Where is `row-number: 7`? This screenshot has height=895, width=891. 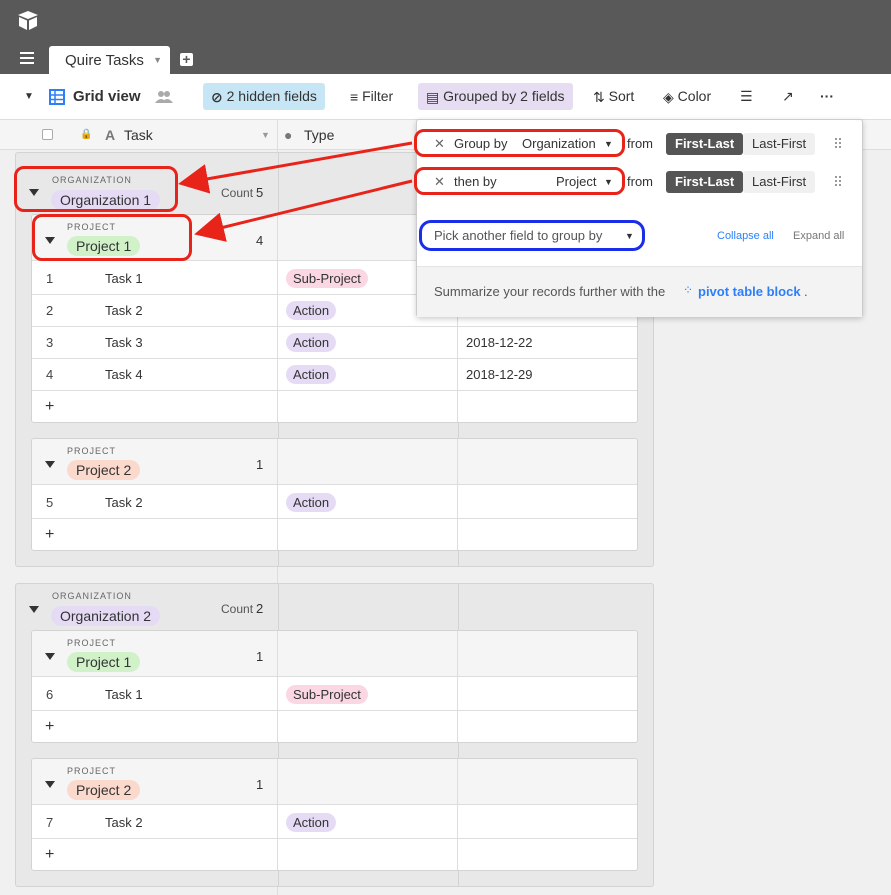 row-number: 7 is located at coordinates (50, 822).